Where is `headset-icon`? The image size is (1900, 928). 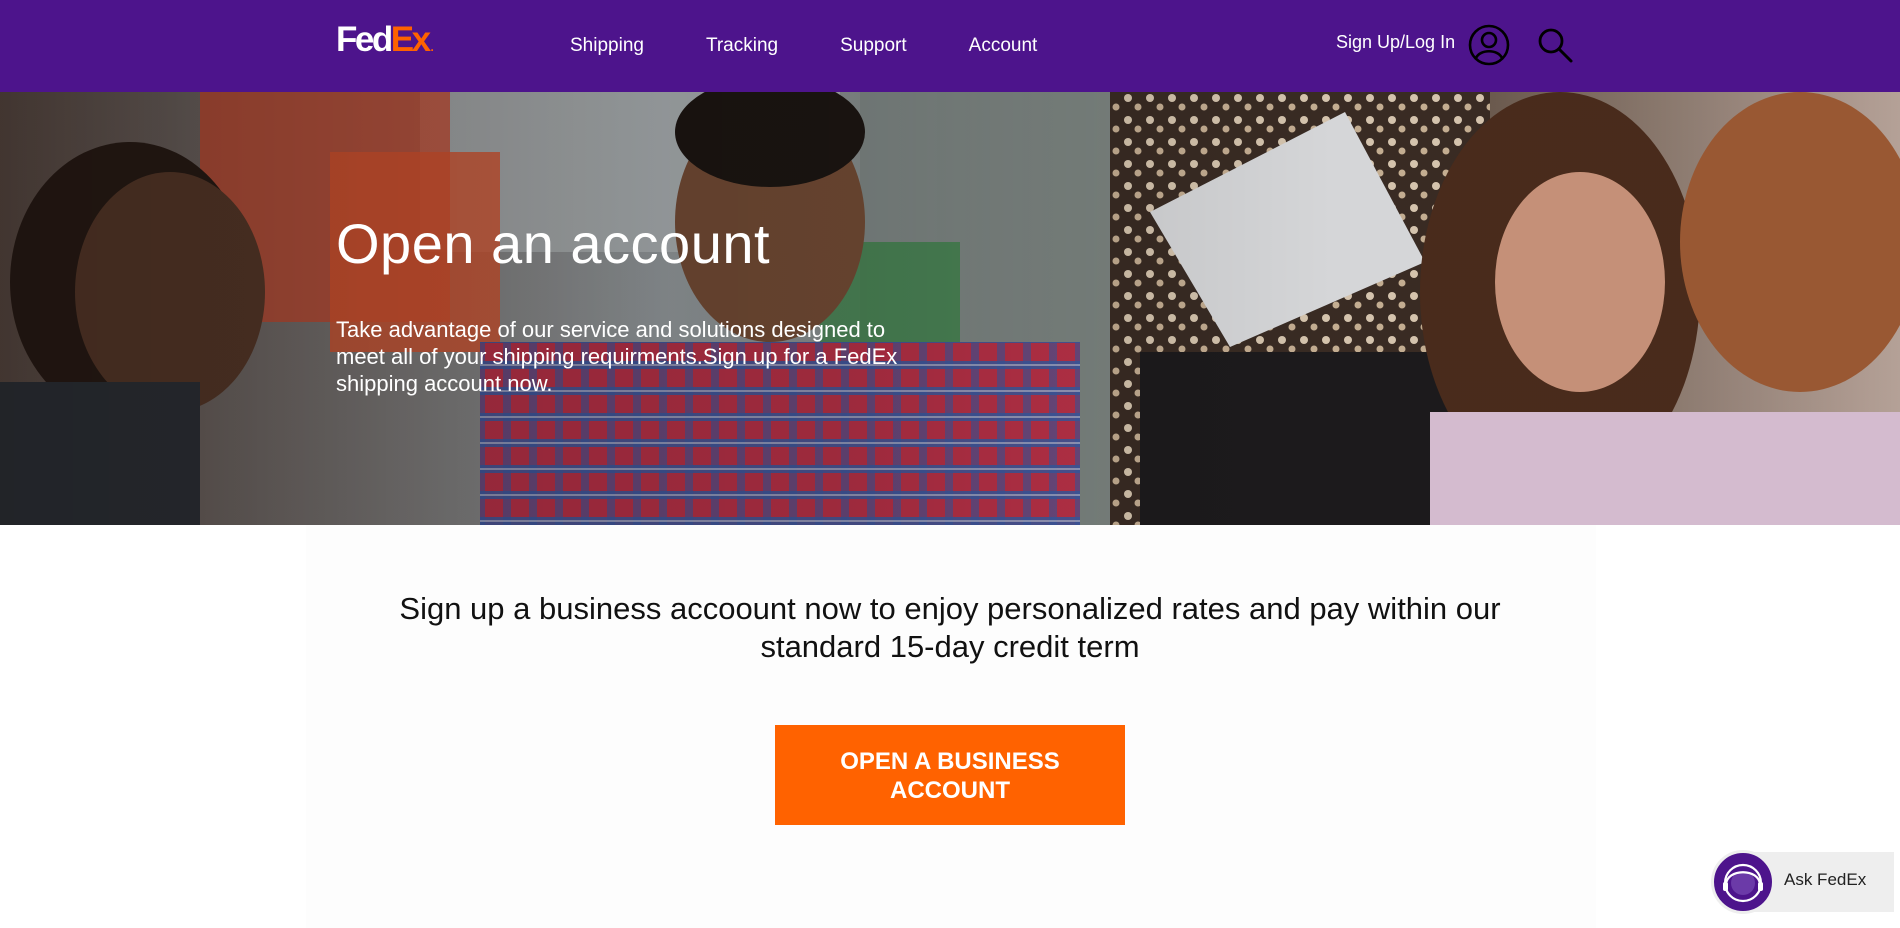
headset-icon is located at coordinates (1743, 883).